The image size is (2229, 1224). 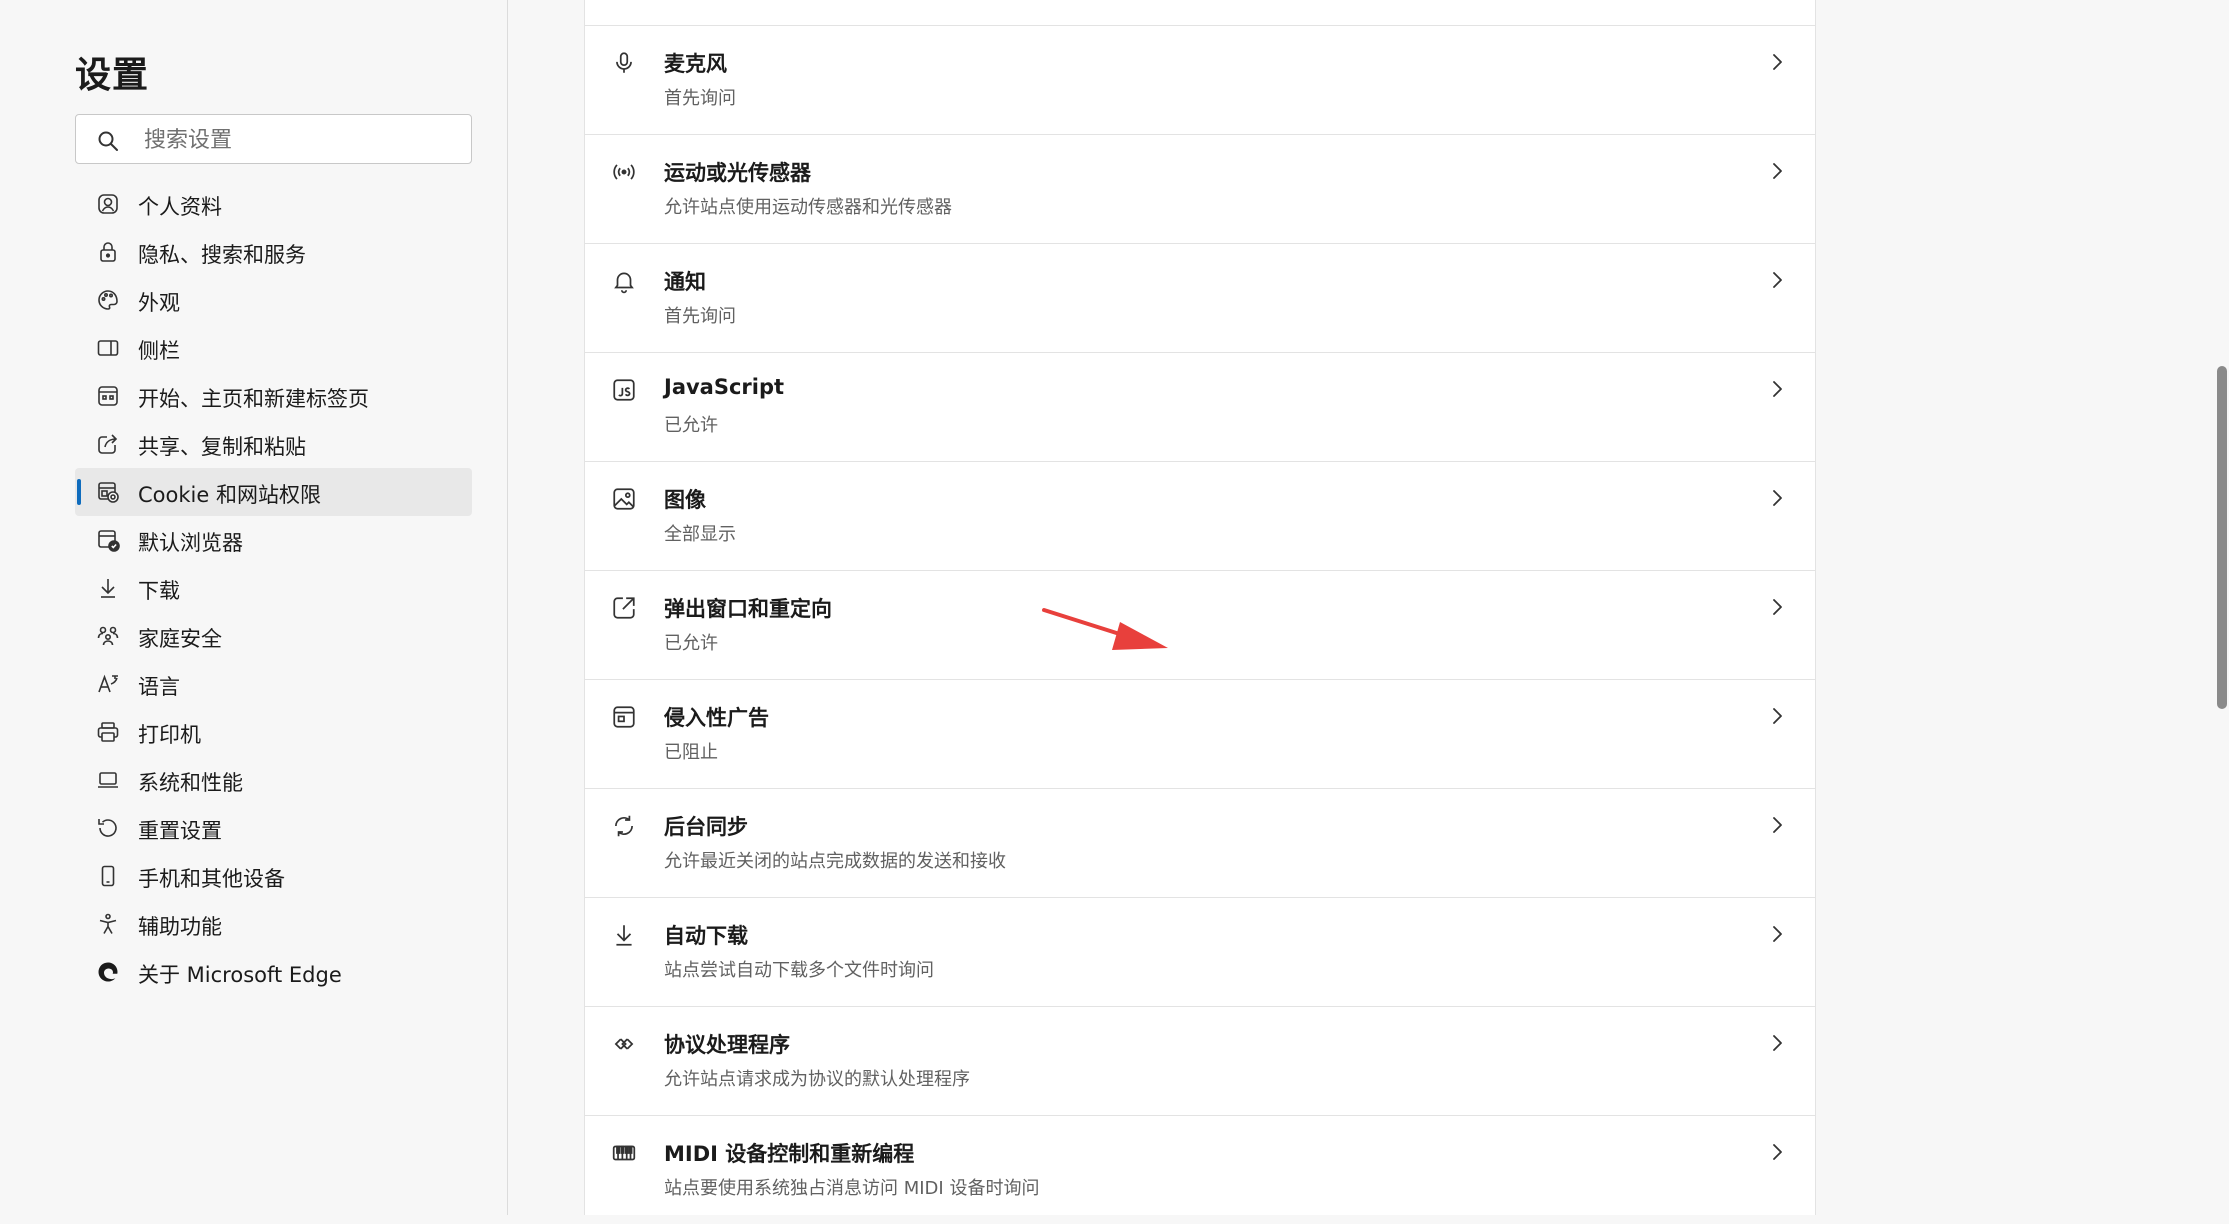 I want to click on midi-icon, so click(x=624, y=1153).